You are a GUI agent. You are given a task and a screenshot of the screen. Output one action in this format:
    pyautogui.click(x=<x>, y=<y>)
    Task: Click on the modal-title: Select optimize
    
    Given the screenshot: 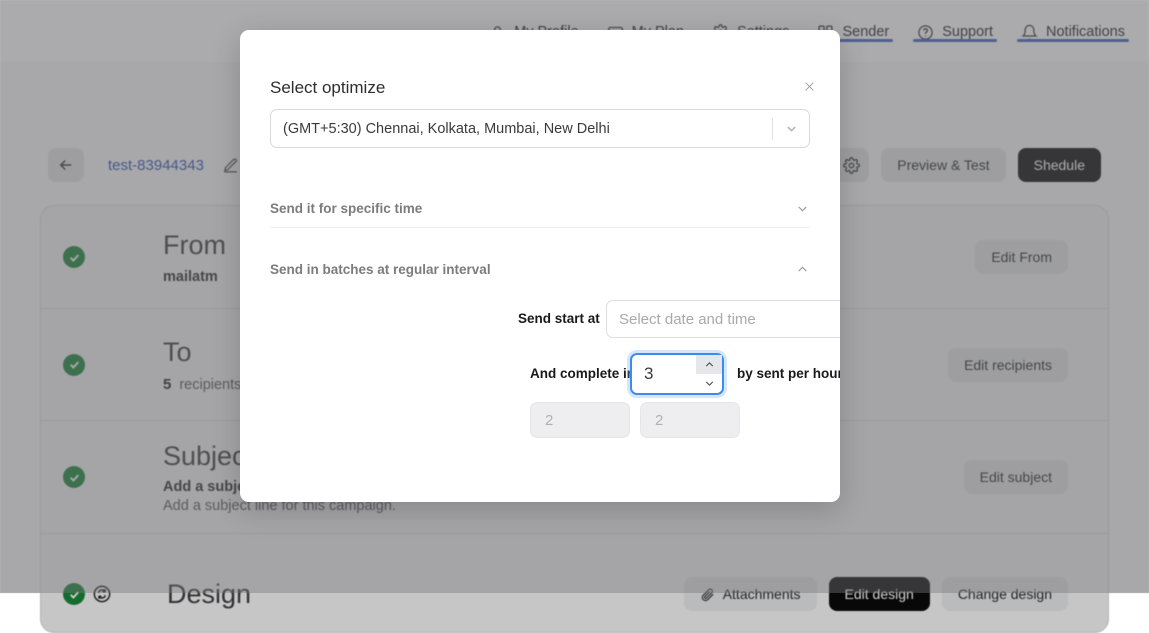 What is the action you would take?
    pyautogui.click(x=328, y=87)
    